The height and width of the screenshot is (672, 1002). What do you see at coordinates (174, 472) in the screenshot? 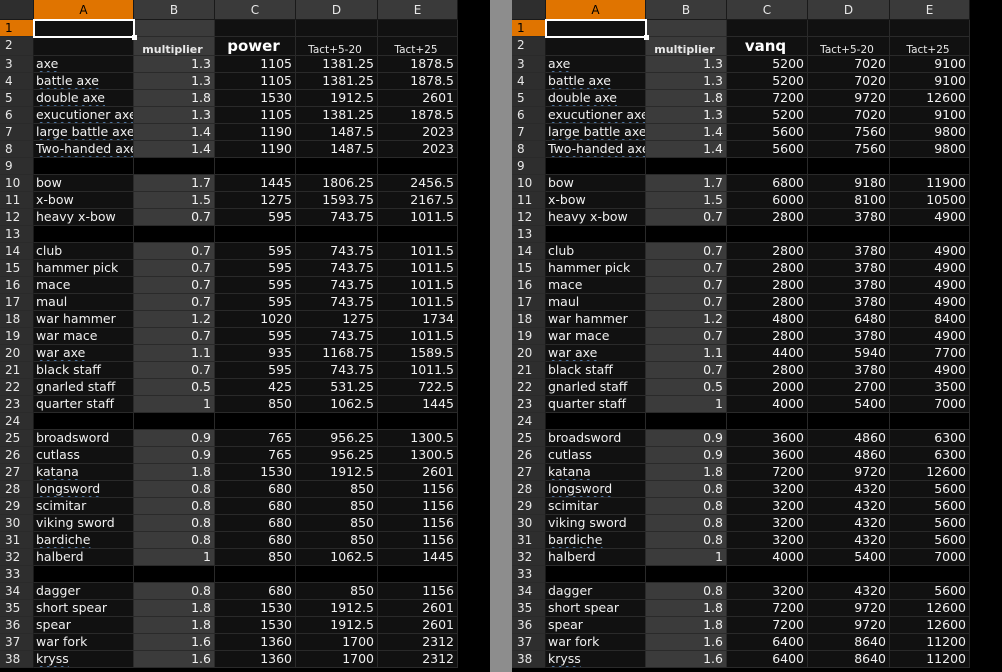
I see `cell-b: 1.8` at bounding box center [174, 472].